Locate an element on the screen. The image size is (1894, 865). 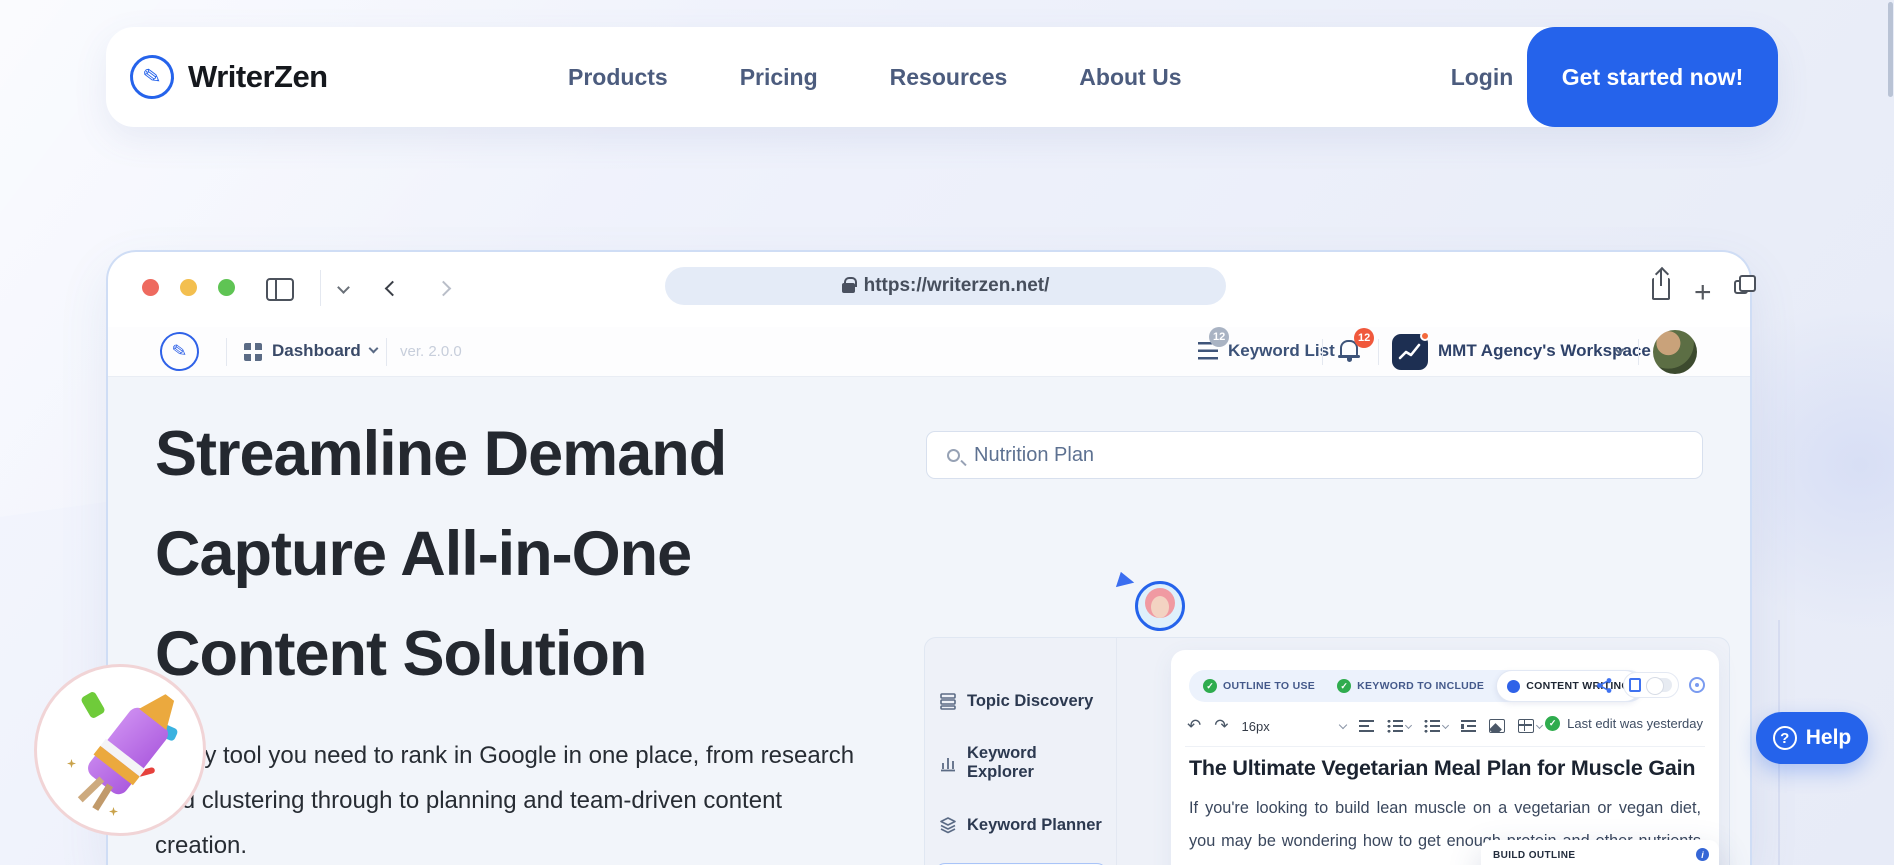
sidebar-item-keyword-planner: Keyword Planner is located at coordinates (1023, 825).